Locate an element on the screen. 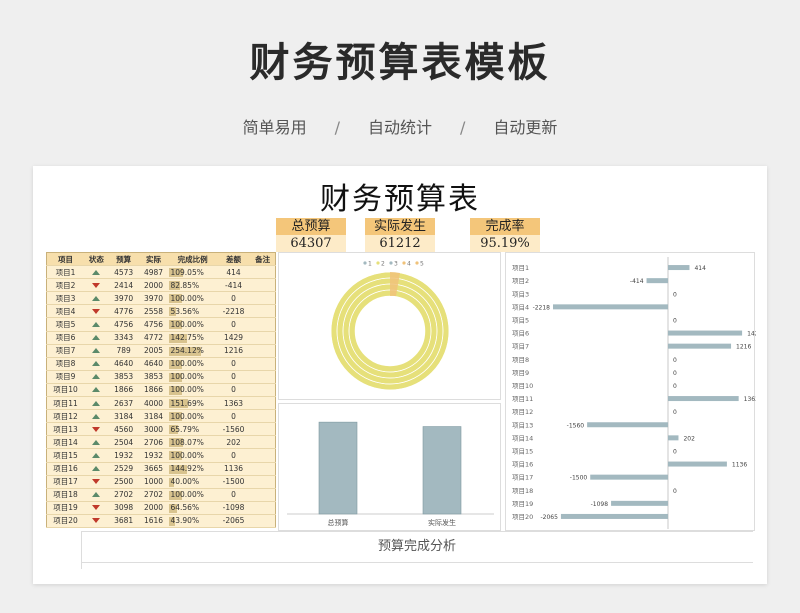 This screenshot has width=800, height=613. tag-auto-update: 自动更新 is located at coordinates (525, 127).